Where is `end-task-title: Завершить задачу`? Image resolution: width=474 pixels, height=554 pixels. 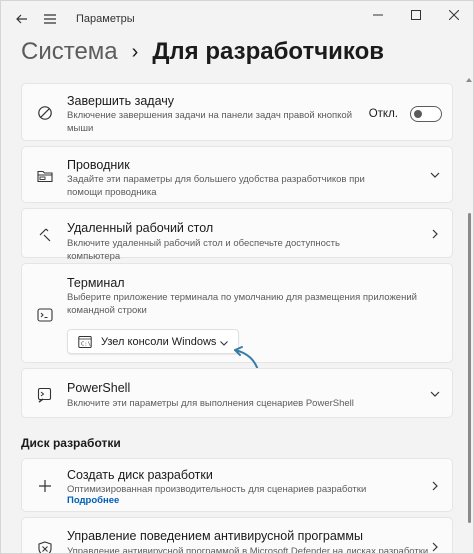
end-task-title: Завершить задачу is located at coordinates (121, 101).